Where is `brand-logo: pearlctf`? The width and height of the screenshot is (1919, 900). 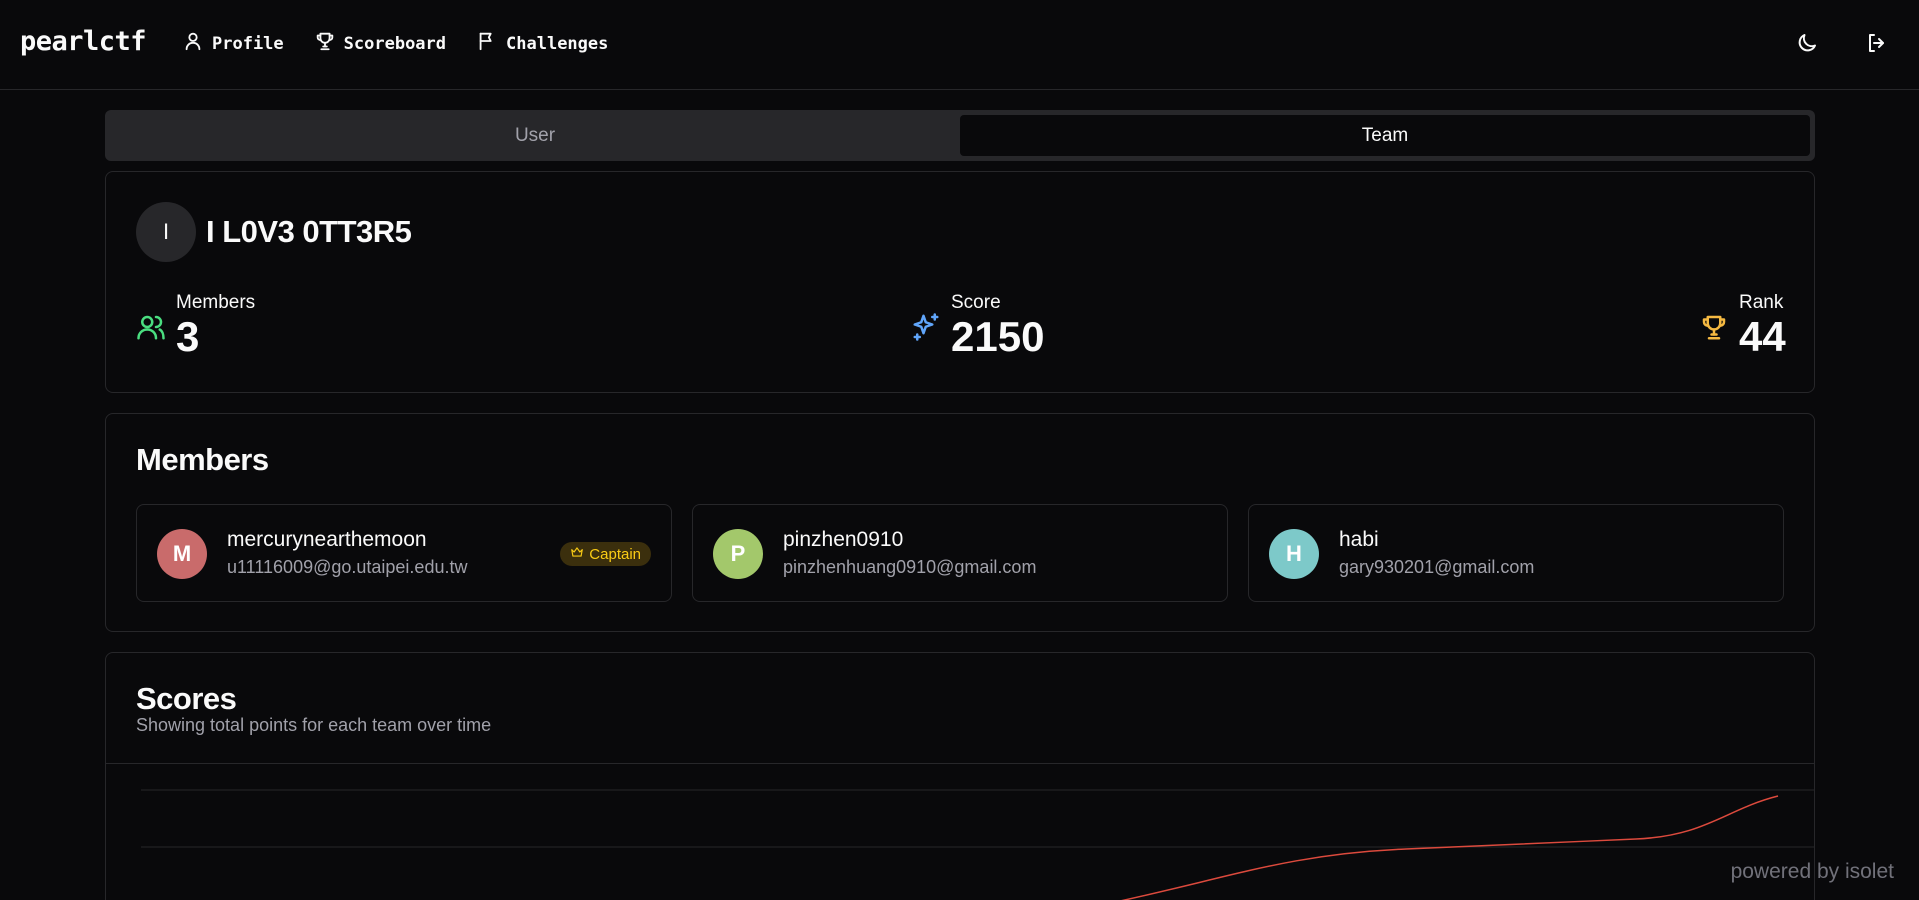
brand-logo: pearlctf is located at coordinates (83, 41).